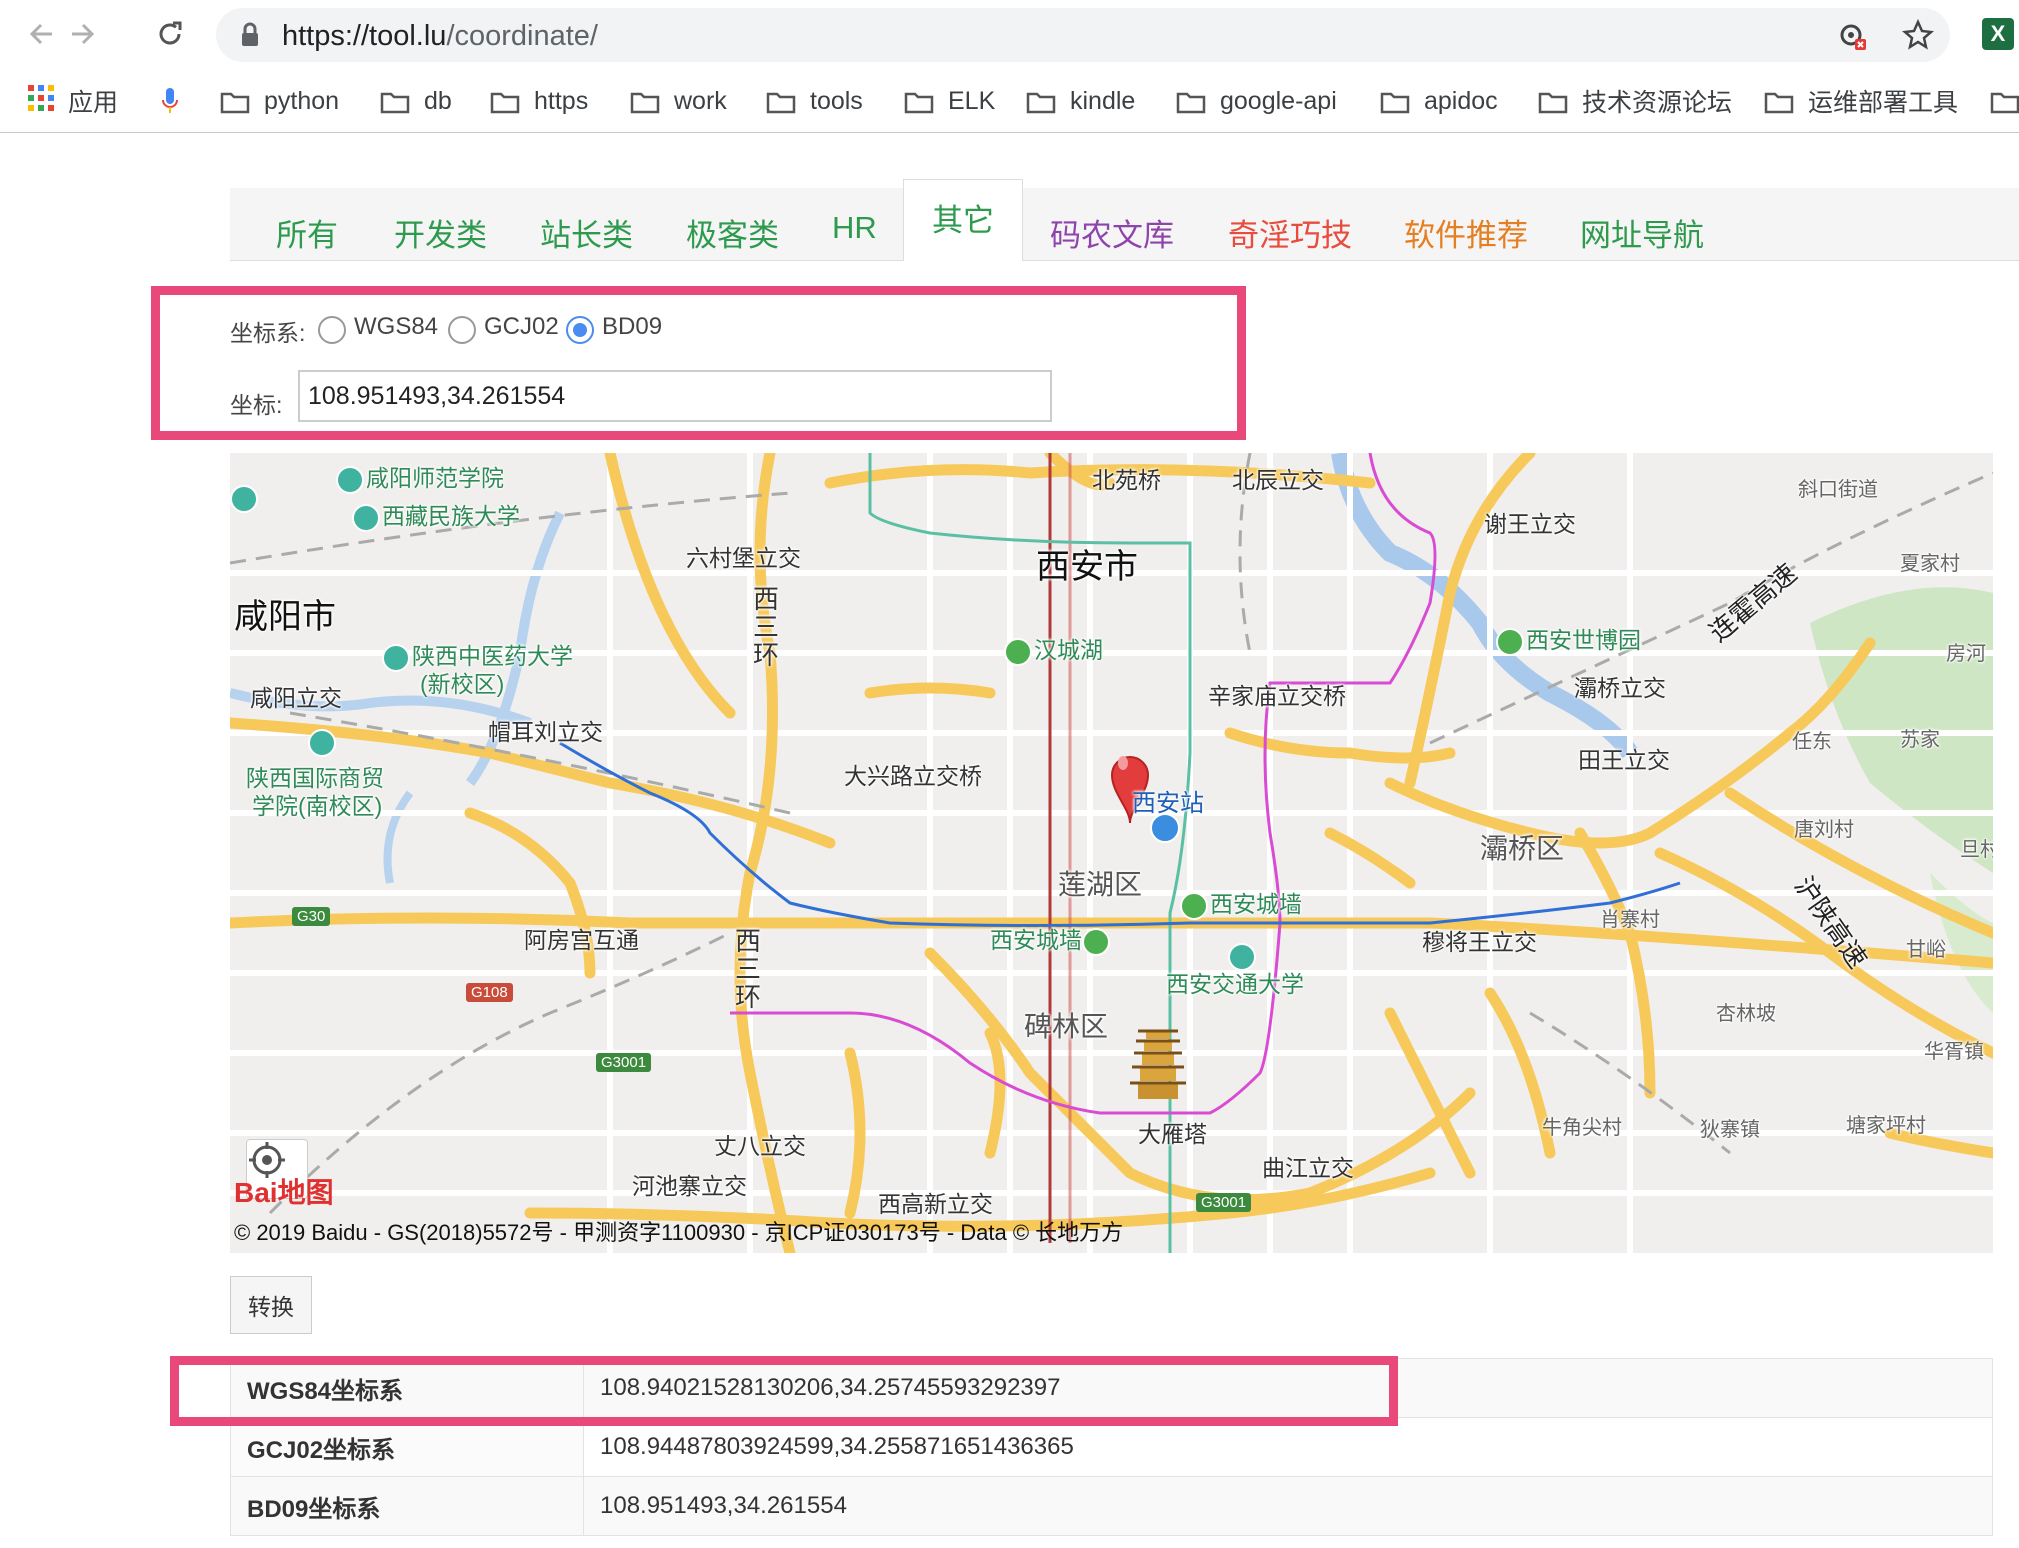  I want to click on map-label-expo: 西安世博园, so click(1568, 638).